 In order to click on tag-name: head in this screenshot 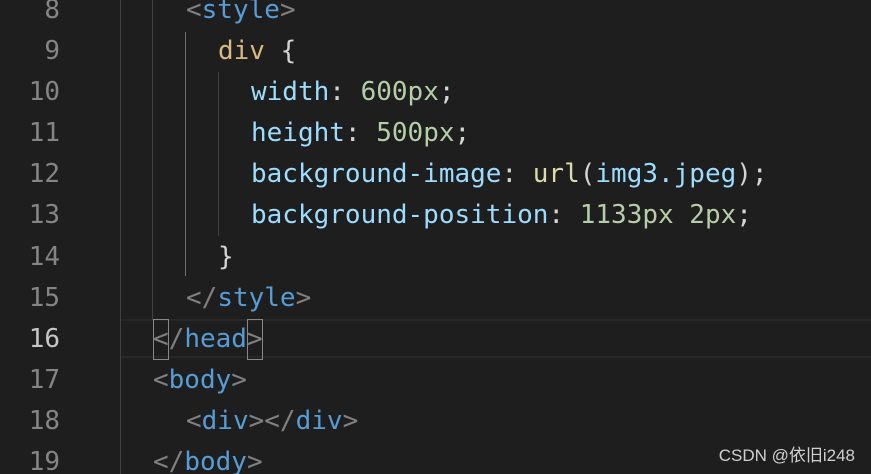, I will do `click(215, 339)`.